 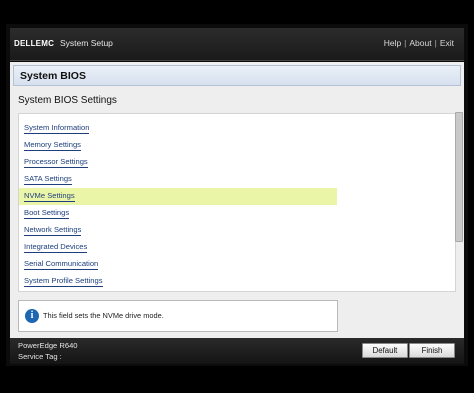 What do you see at coordinates (178, 230) in the screenshot?
I see `menu-item-network-settings: Network Settings` at bounding box center [178, 230].